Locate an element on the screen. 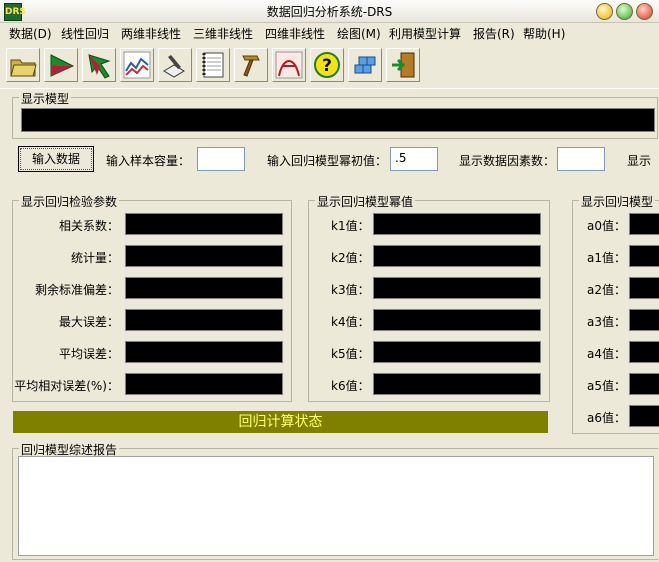 The width and height of the screenshot is (659, 562). stats-label: 剩余标准偏差： is located at coordinates (76, 290).